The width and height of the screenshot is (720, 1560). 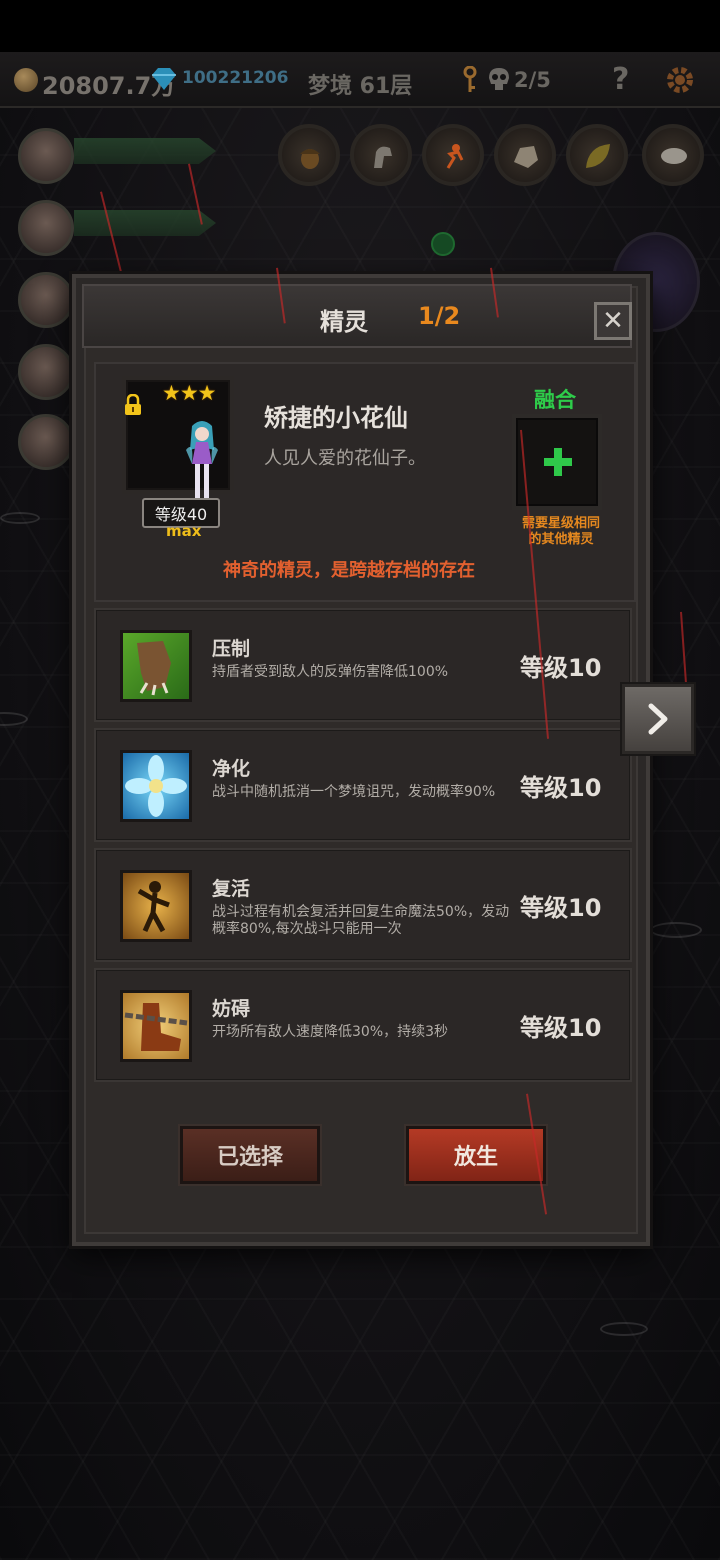 I want to click on equipment-slot-rock, so click(x=525, y=155).